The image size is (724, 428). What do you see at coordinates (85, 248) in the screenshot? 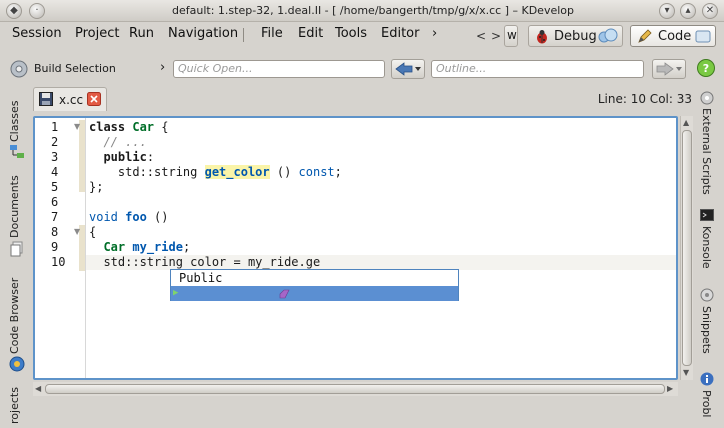
I see `gutter-border` at bounding box center [85, 248].